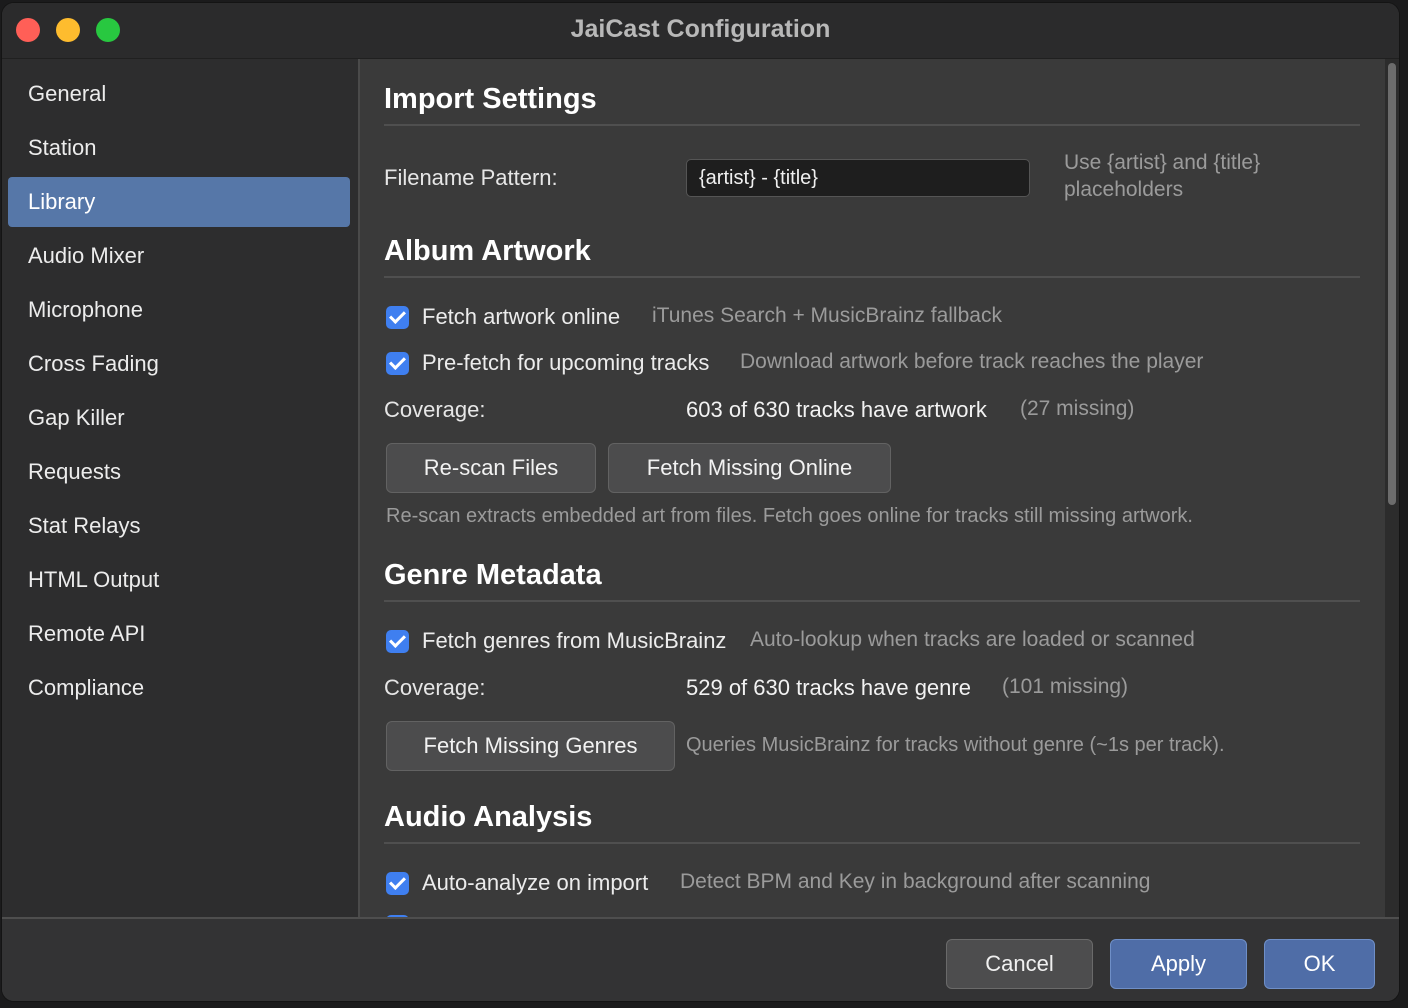 The width and height of the screenshot is (1408, 1008). Describe the element at coordinates (397, 363) in the screenshot. I see `prefetch-upcoming-checkbox` at that location.